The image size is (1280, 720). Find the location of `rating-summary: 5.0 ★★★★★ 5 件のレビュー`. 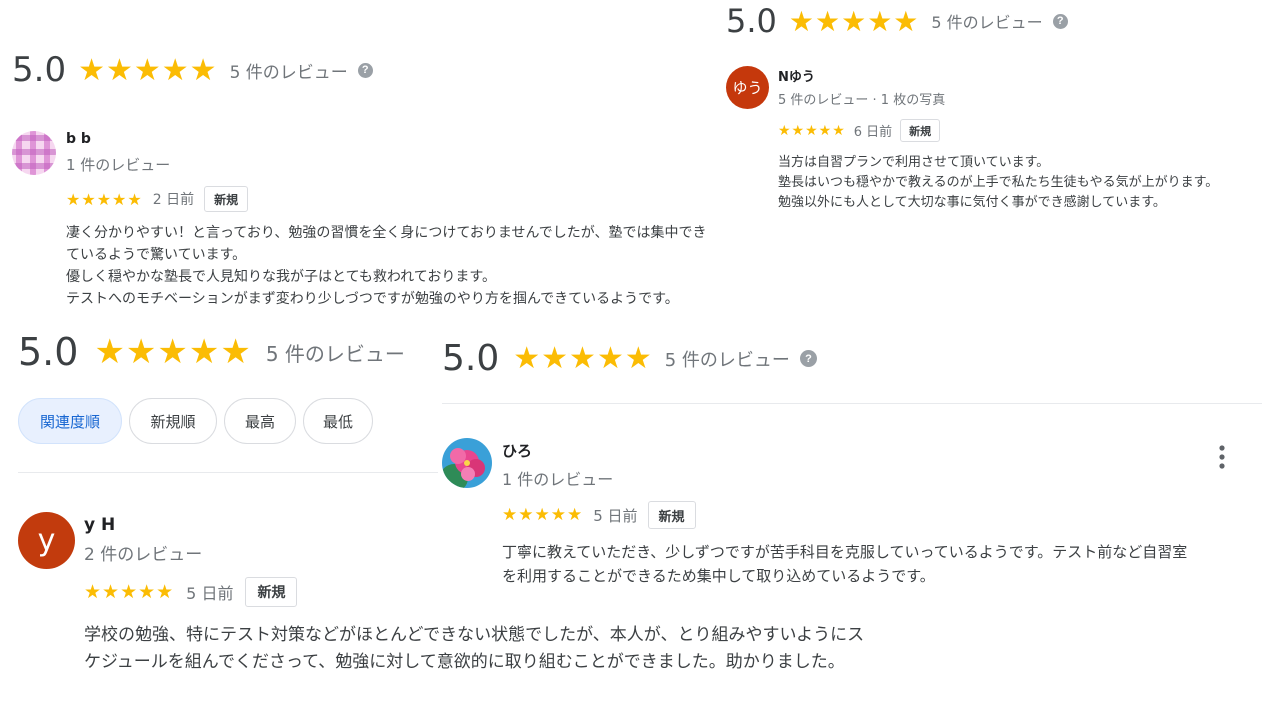

rating-summary: 5.0 ★★★★★ 5 件のレビュー is located at coordinates (211, 352).